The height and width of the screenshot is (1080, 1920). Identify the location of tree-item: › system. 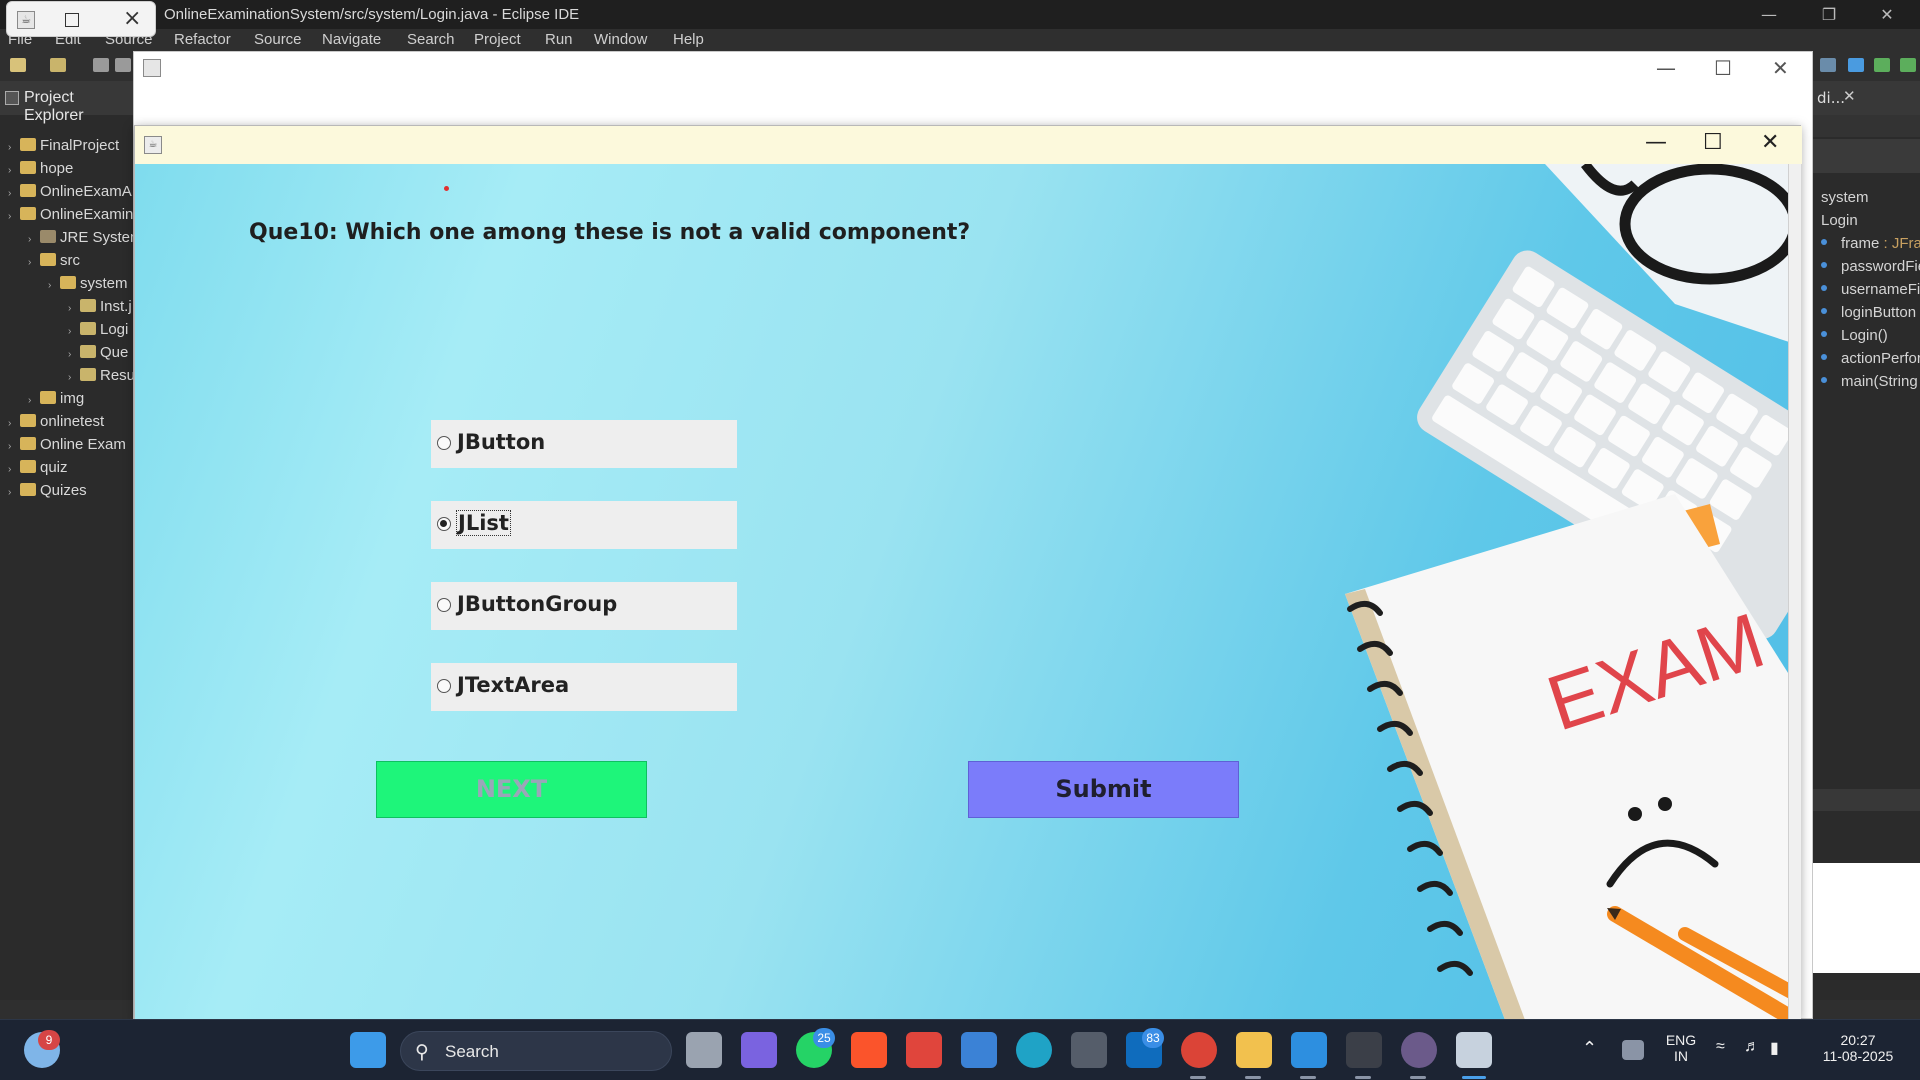
(88, 286).